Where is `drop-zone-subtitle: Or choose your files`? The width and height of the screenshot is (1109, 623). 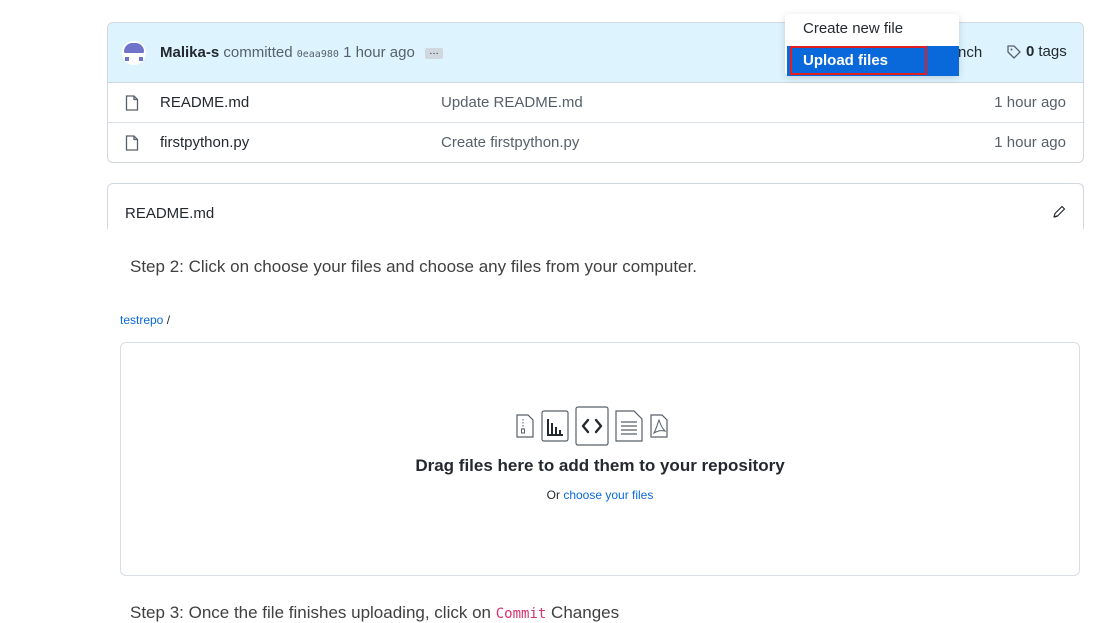
drop-zone-subtitle: Or choose your files is located at coordinates (600, 495).